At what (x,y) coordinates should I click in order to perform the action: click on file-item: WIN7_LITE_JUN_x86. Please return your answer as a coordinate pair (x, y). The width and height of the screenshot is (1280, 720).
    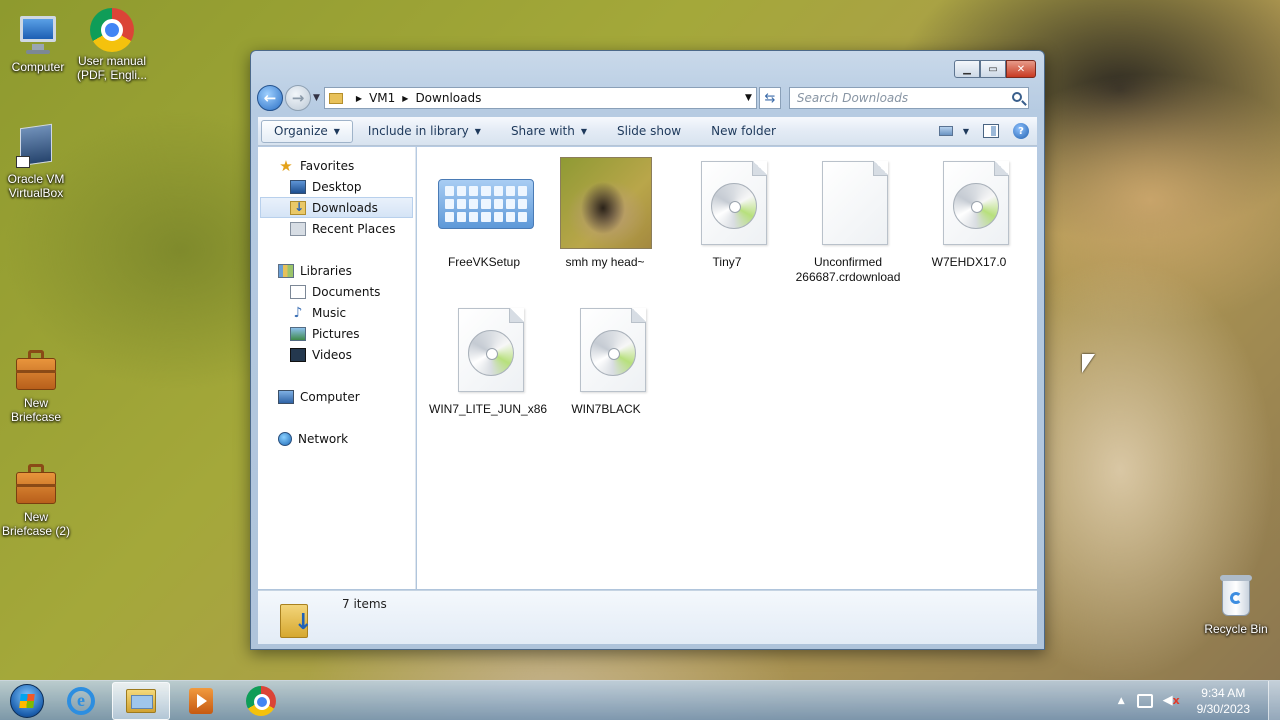
    Looking at the image, I should click on (488, 360).